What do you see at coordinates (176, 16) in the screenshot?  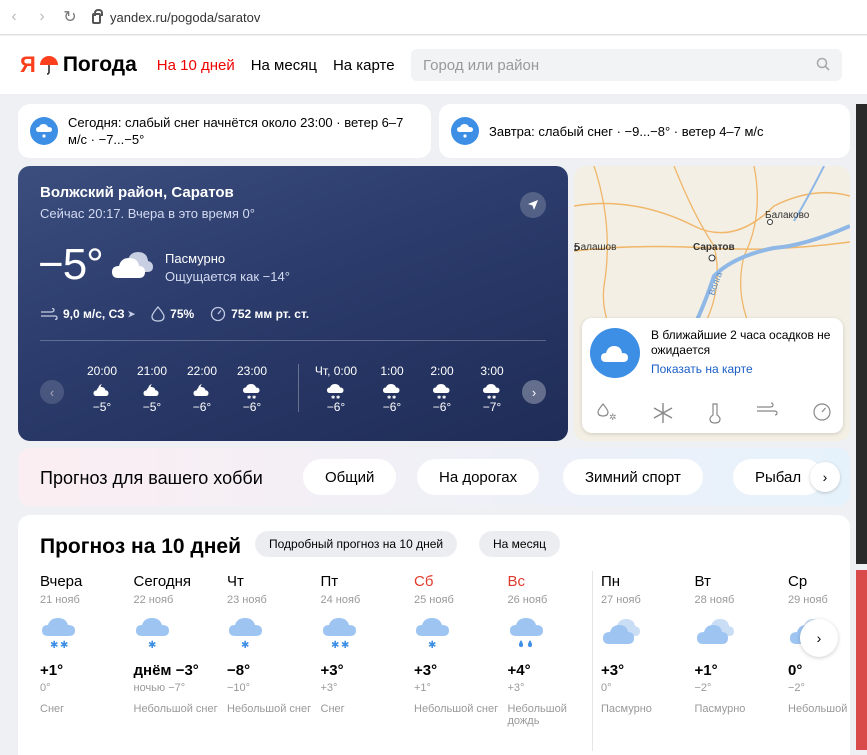 I see `address-bar: yandex.ru/pogoda/saratov` at bounding box center [176, 16].